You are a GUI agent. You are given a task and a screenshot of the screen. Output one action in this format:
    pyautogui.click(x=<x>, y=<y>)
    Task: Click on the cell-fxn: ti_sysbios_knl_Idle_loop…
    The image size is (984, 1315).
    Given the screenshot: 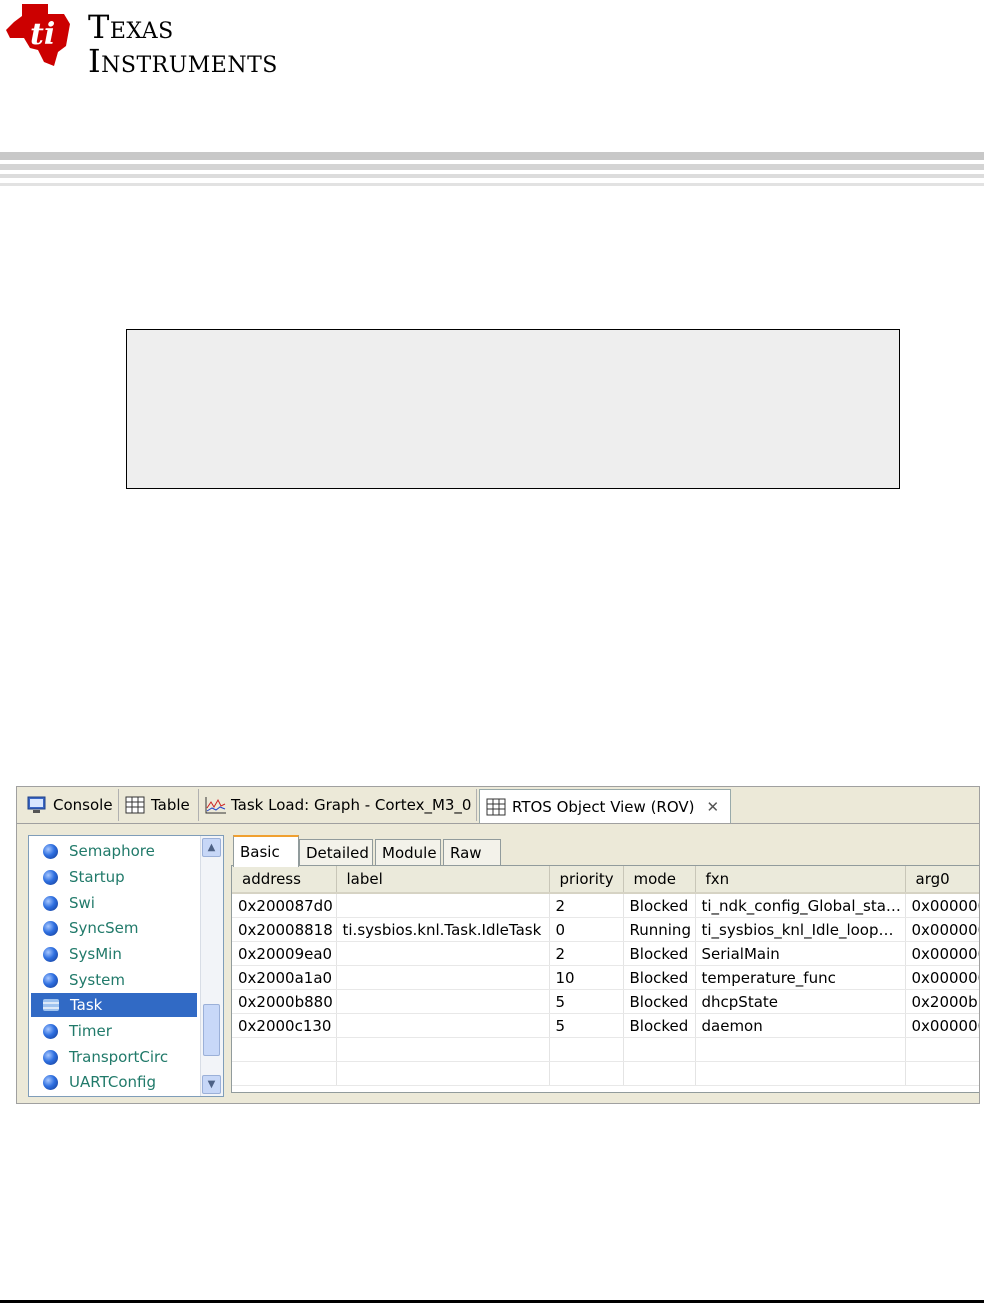 What is the action you would take?
    pyautogui.click(x=800, y=929)
    